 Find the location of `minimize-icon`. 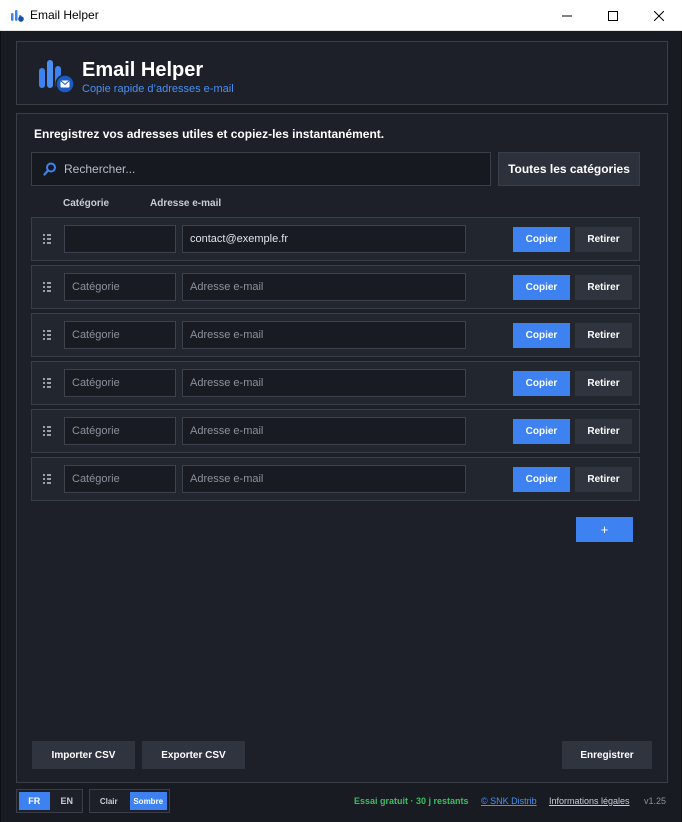

minimize-icon is located at coordinates (567, 15).